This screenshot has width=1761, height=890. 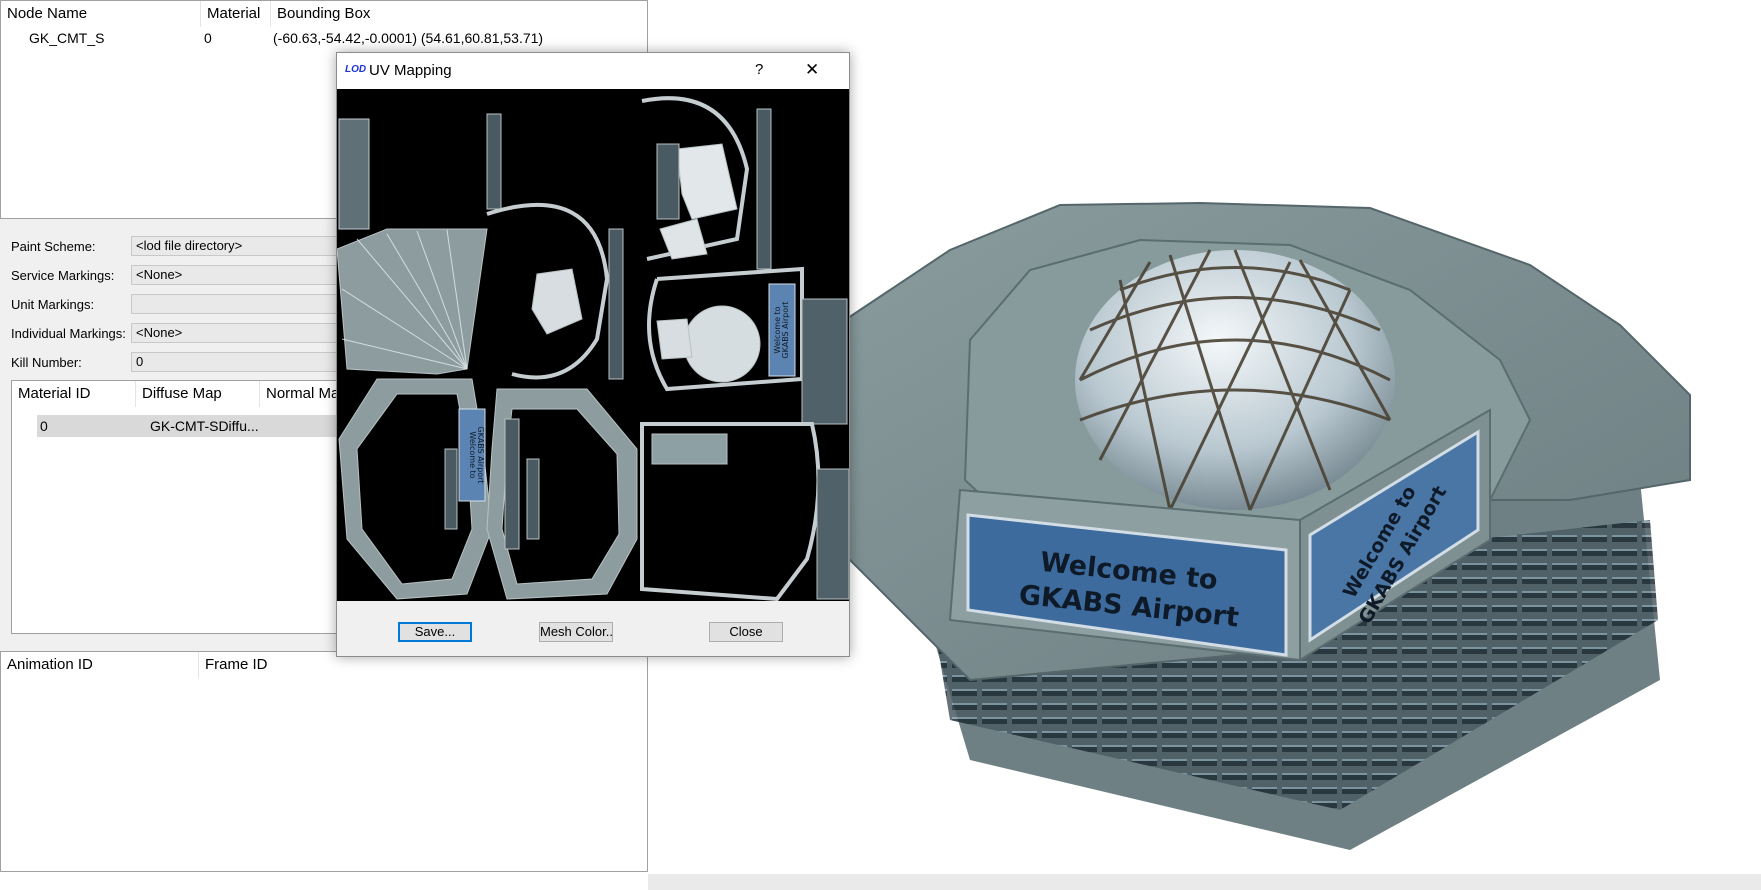 What do you see at coordinates (785, 329) in the screenshot?
I see `uv-sign-right-text2: GKABS Airport` at bounding box center [785, 329].